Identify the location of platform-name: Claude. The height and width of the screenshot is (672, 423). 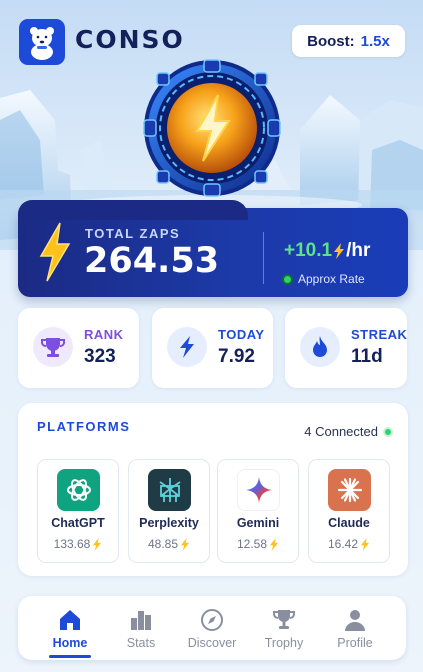
(349, 523).